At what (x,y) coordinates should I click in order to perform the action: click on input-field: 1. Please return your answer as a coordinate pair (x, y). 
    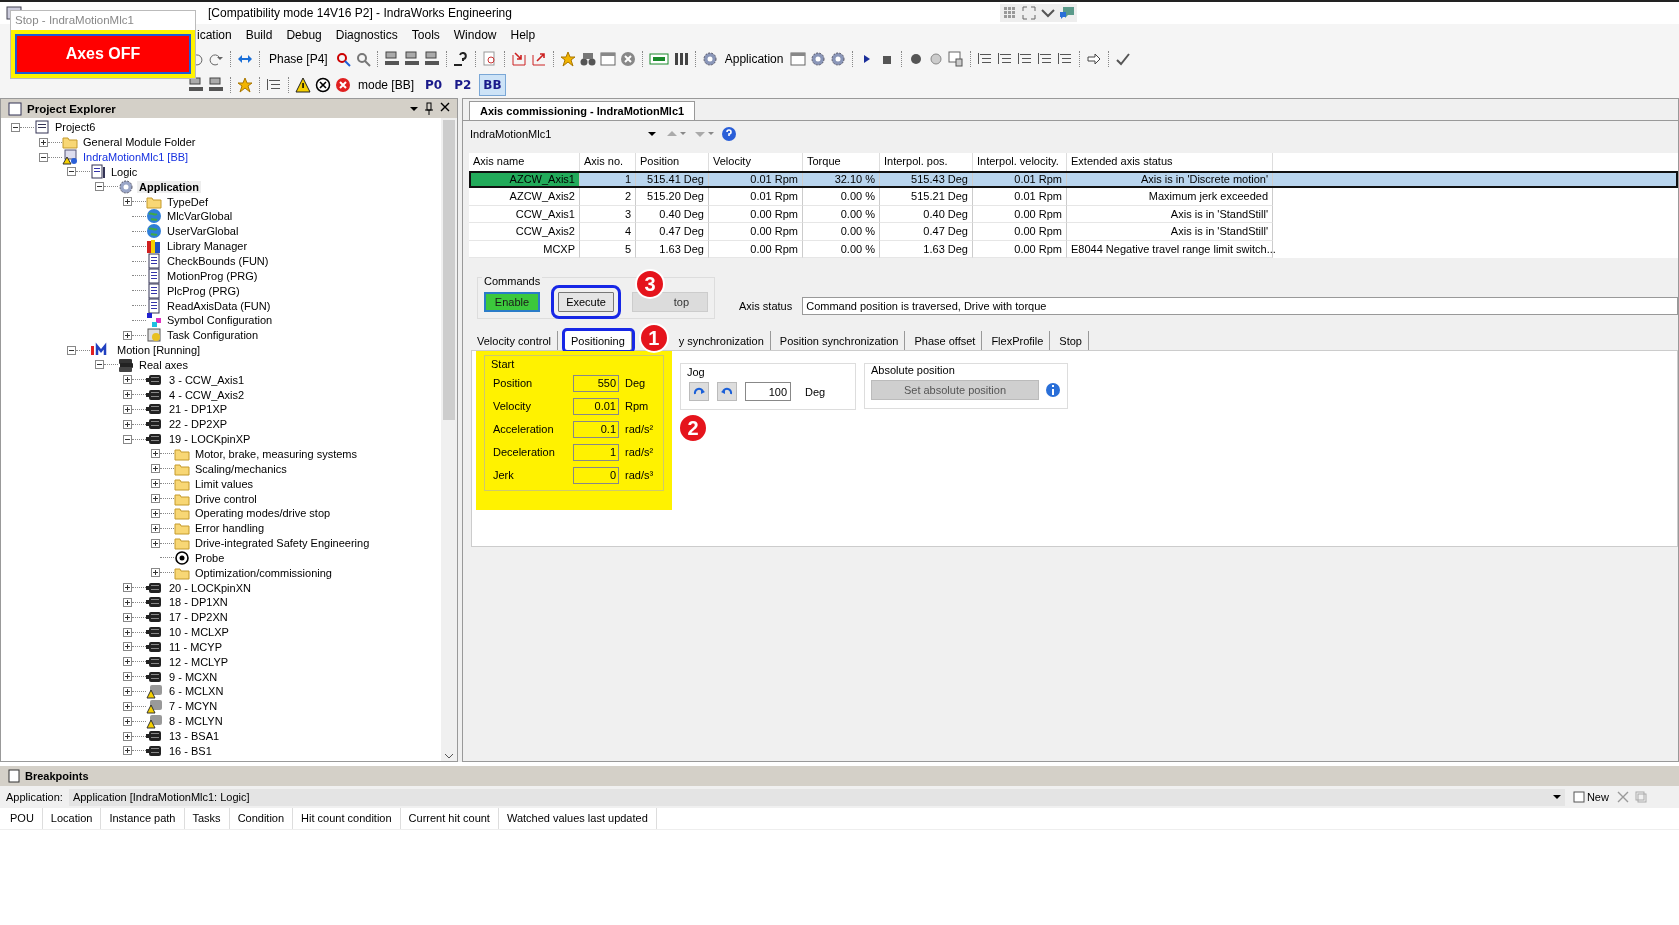
    Looking at the image, I should click on (596, 452).